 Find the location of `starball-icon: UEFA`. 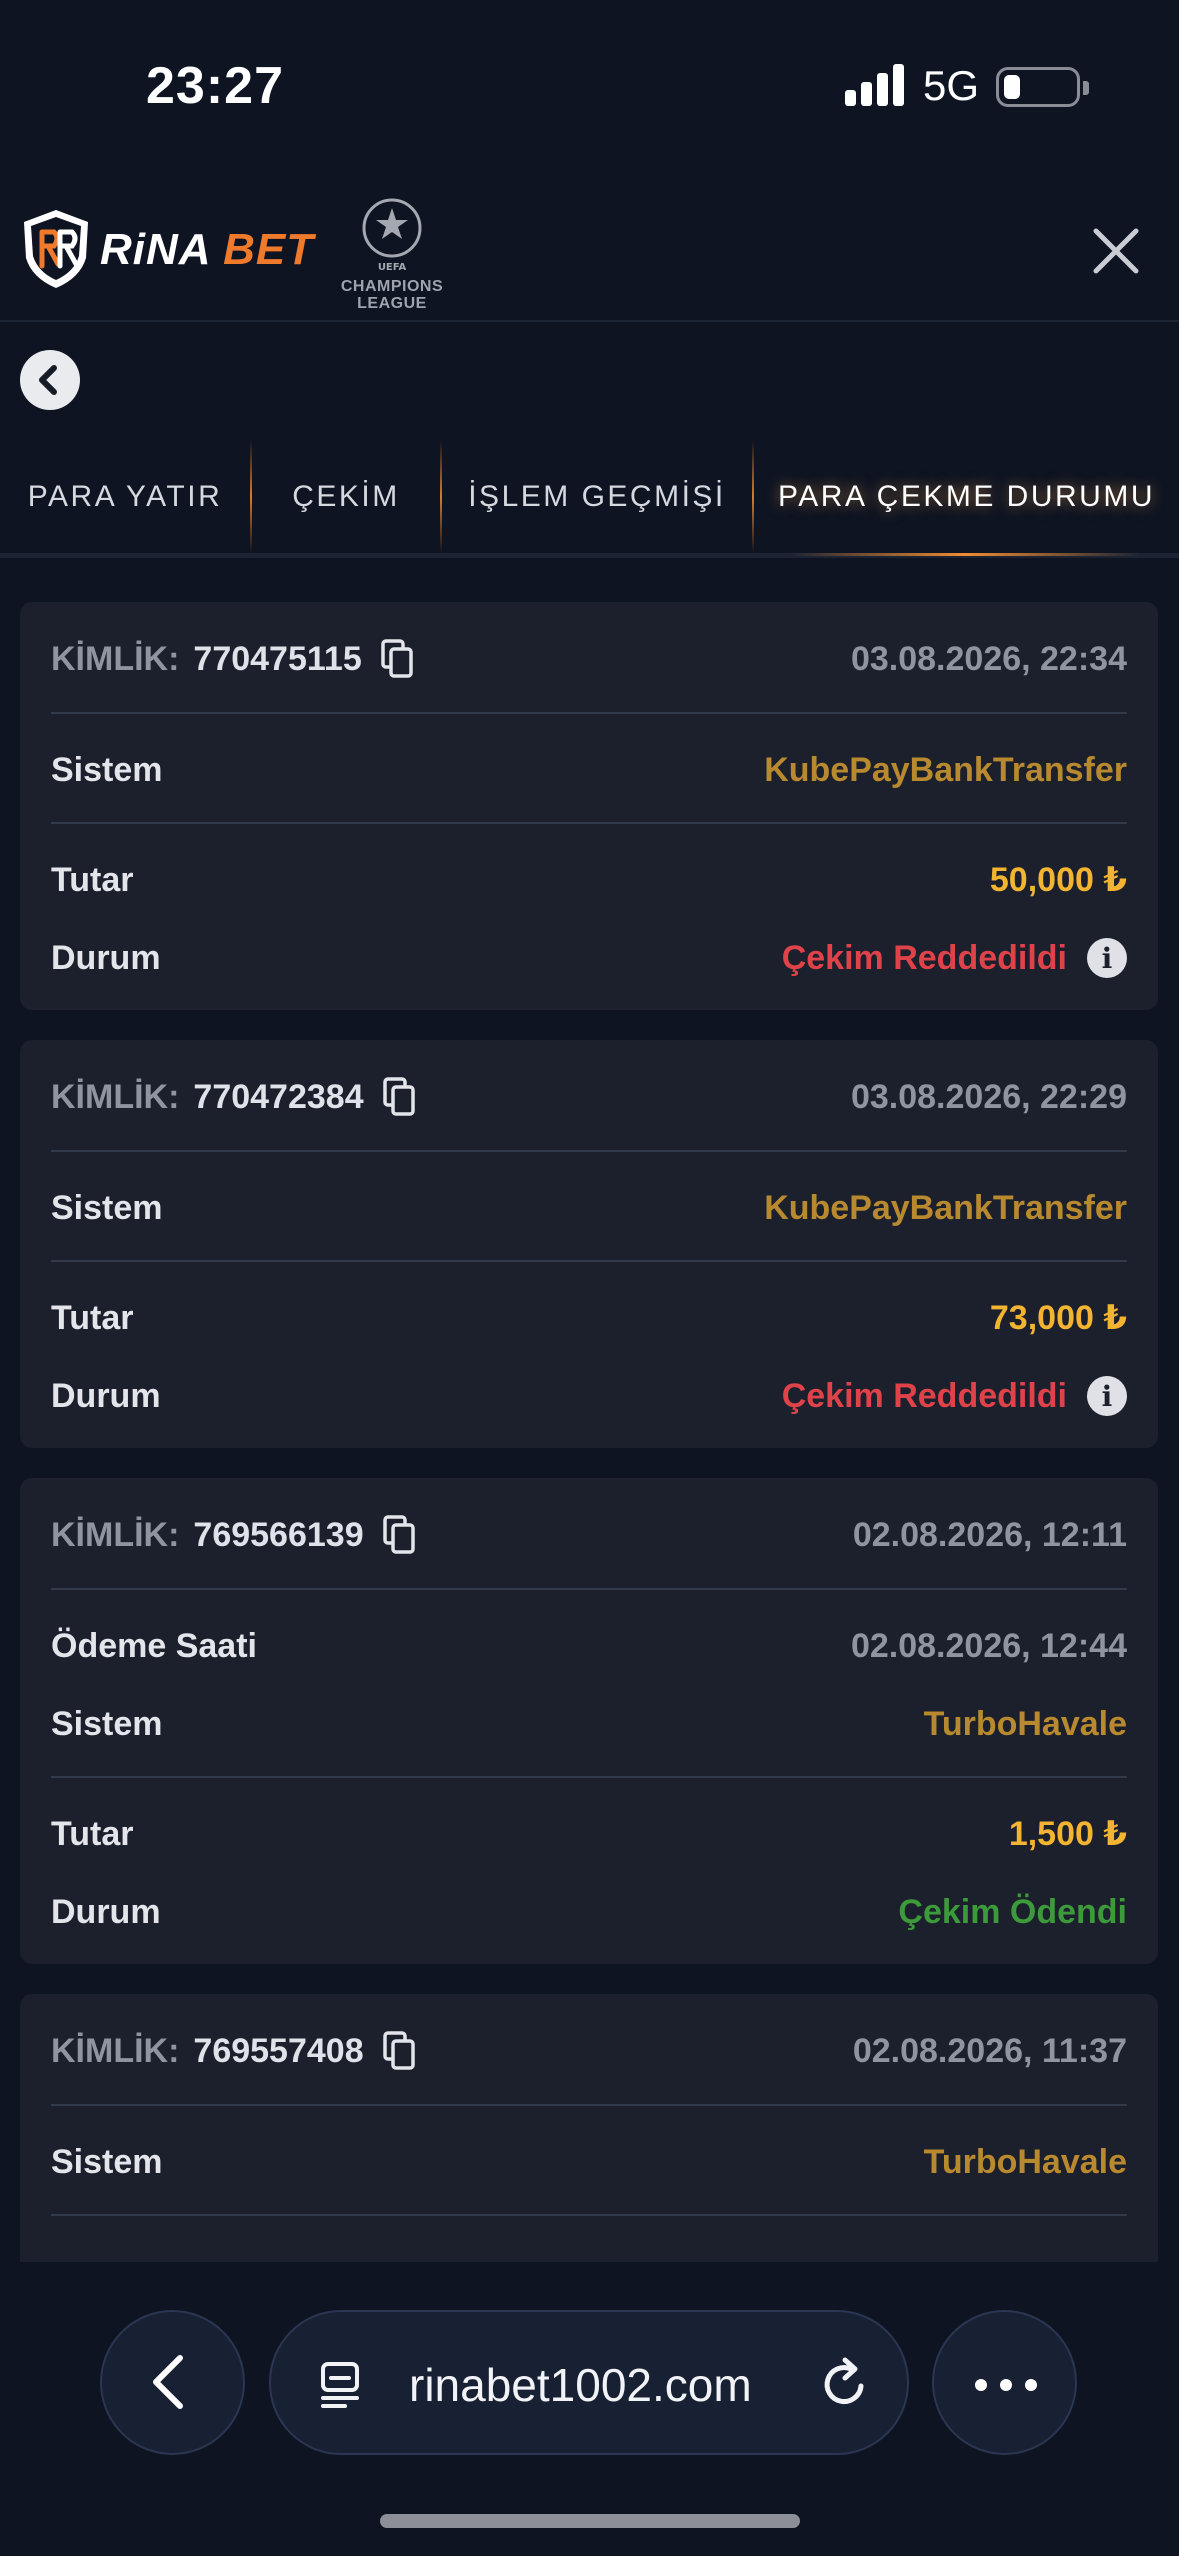

starball-icon: UEFA is located at coordinates (392, 235).